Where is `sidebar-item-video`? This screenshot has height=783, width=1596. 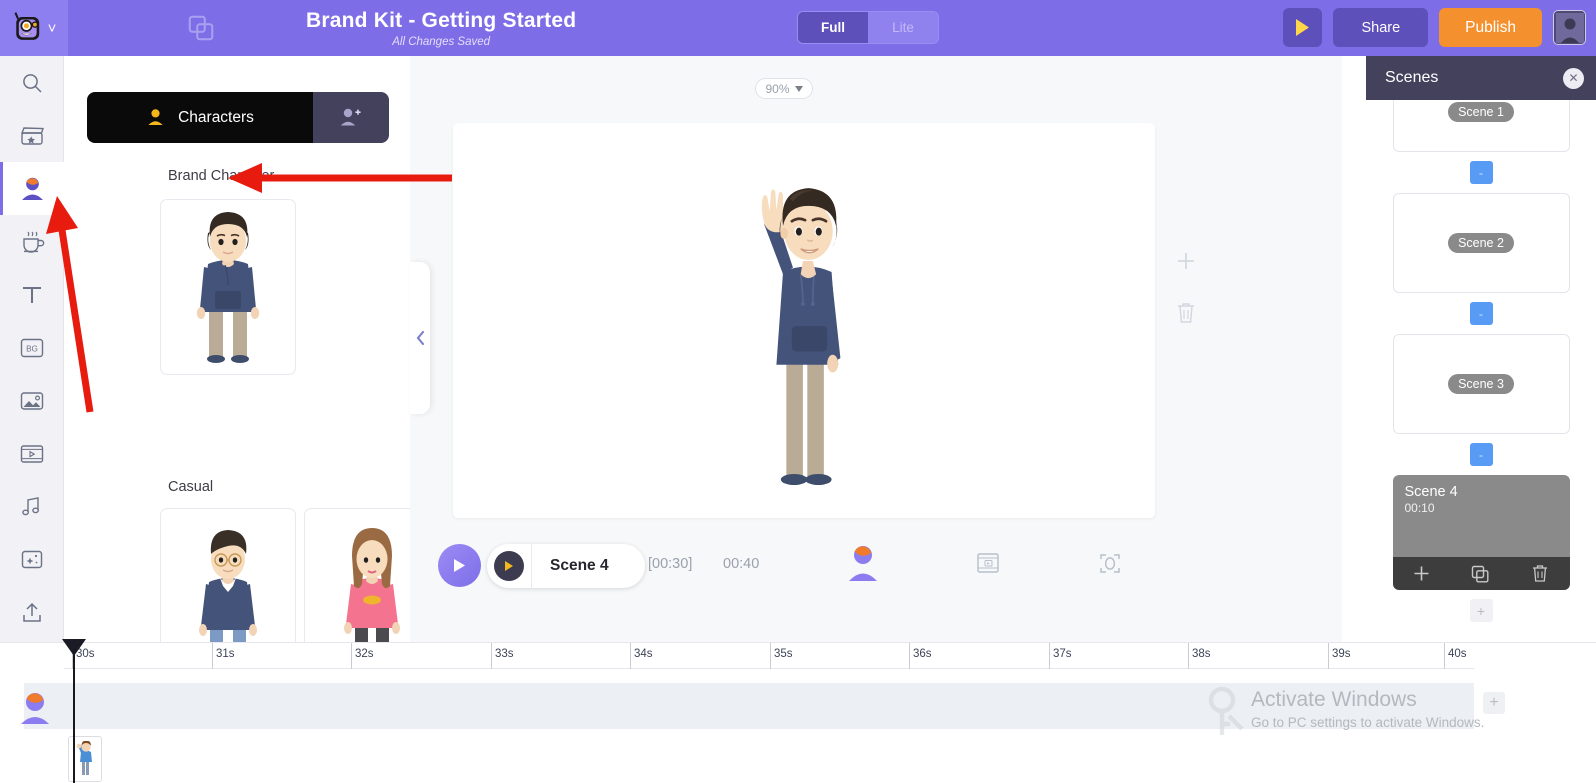
sidebar-item-video is located at coordinates (32, 453).